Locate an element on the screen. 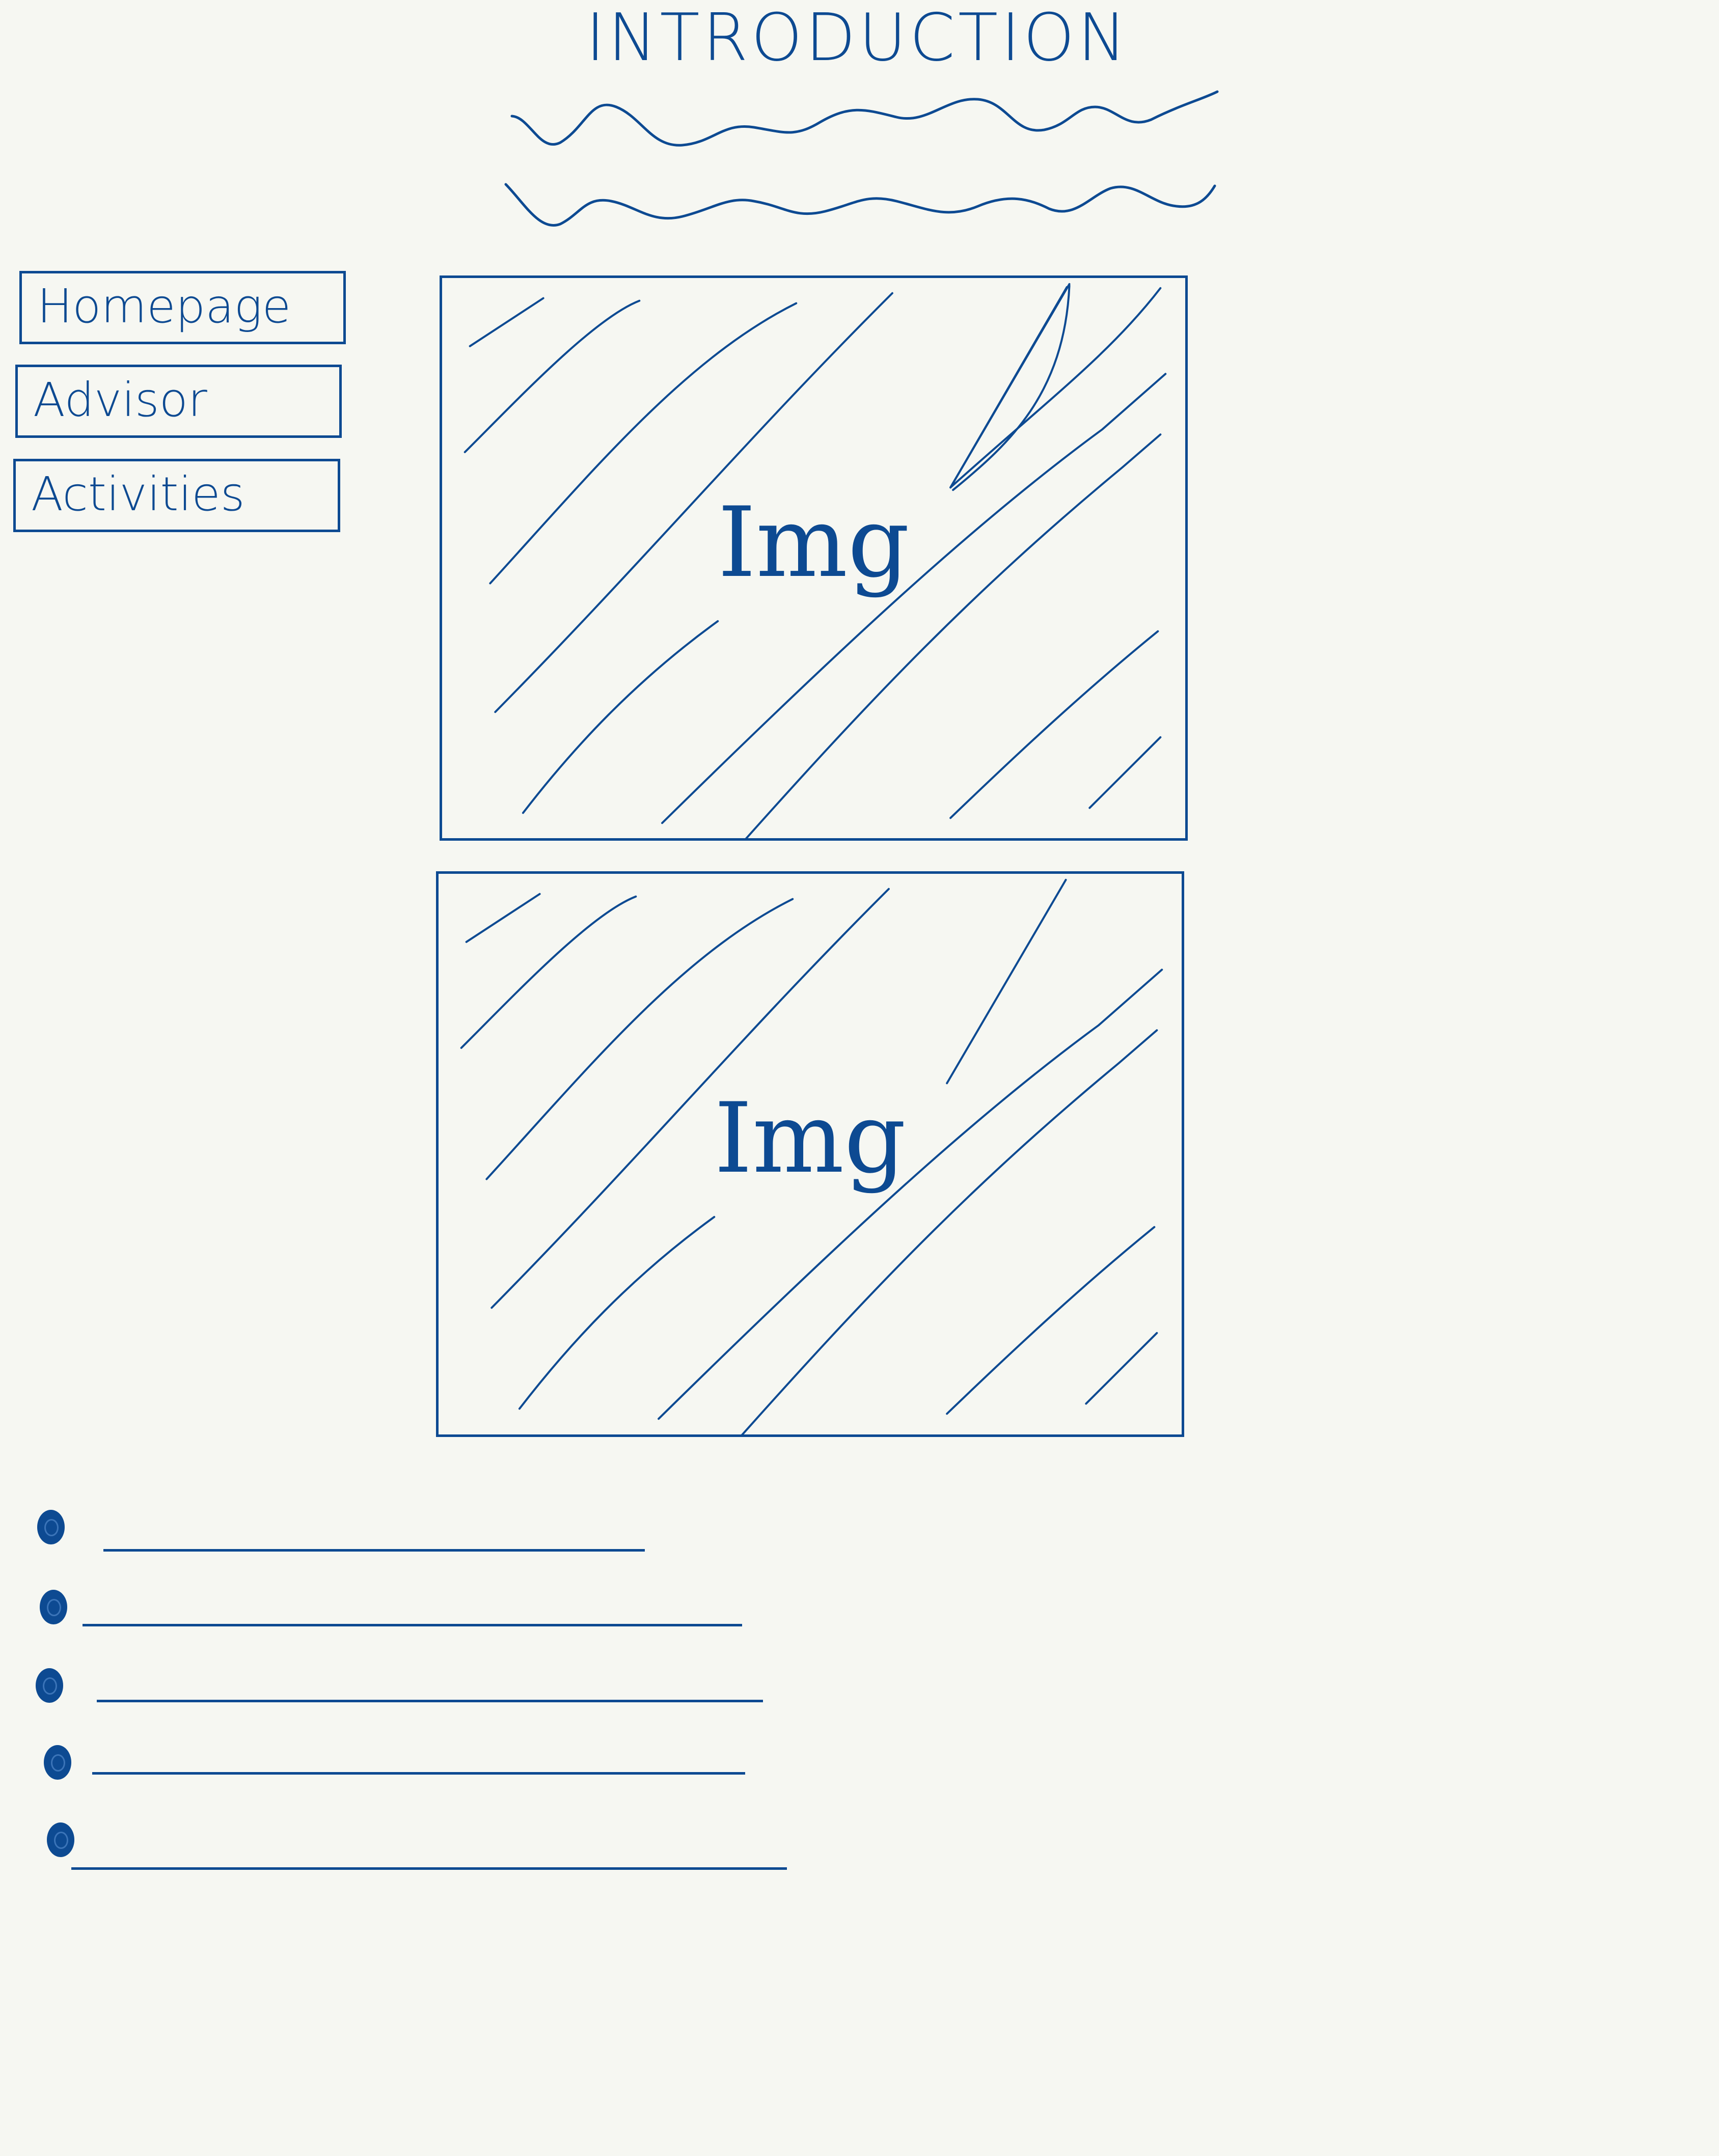 Image resolution: width=1719 pixels, height=2156 pixels. image-label-2: Img is located at coordinates (810, 1139).